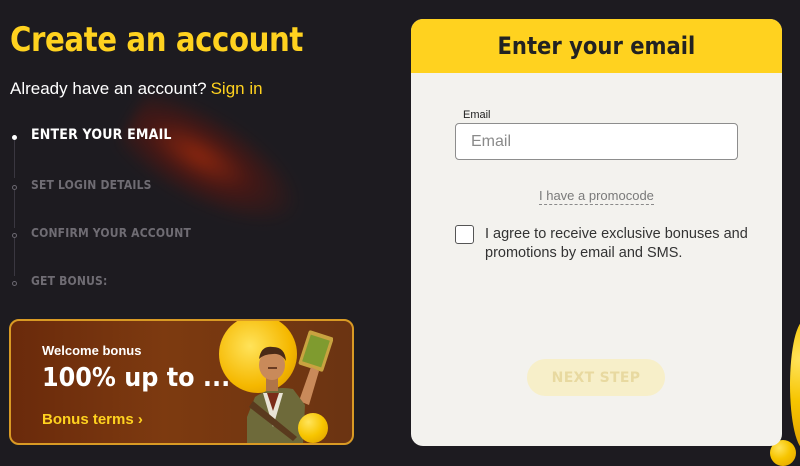 This screenshot has width=800, height=466. What do you see at coordinates (464, 234) in the screenshot?
I see `agree-checkbox` at bounding box center [464, 234].